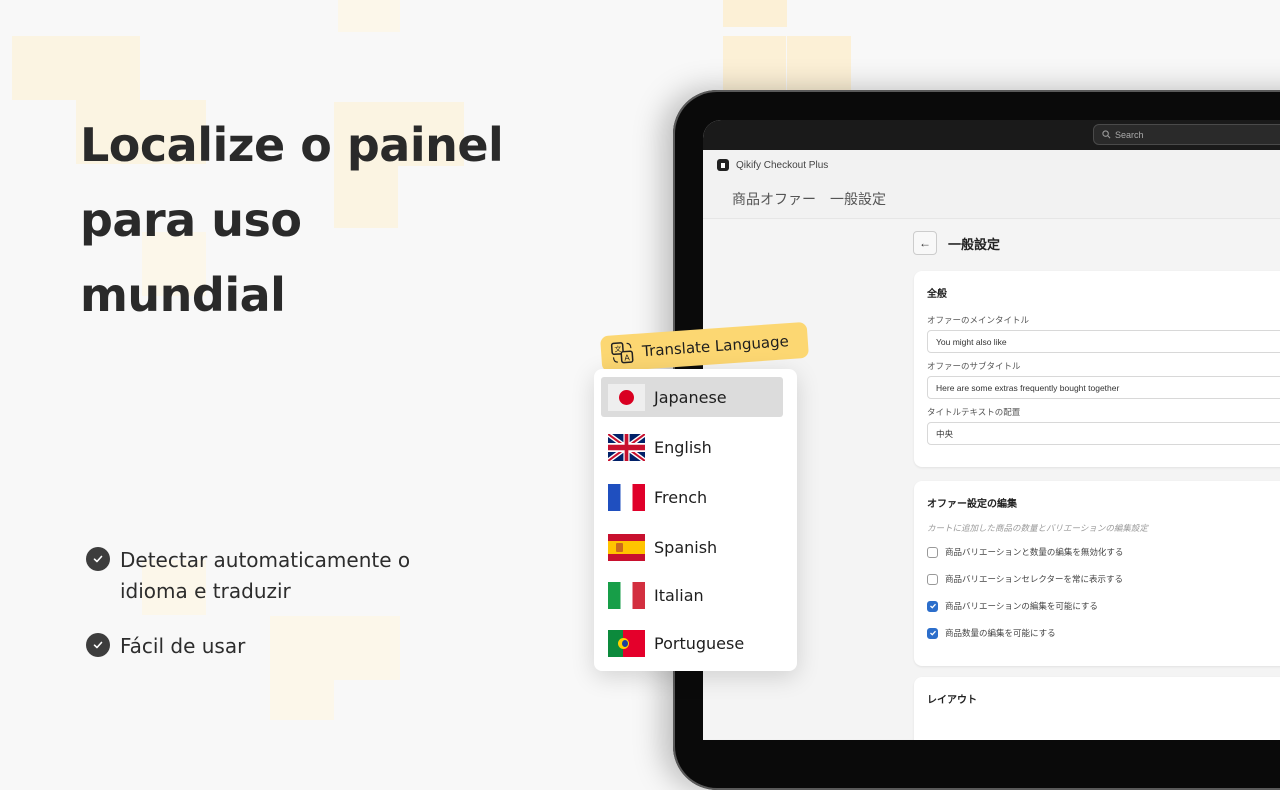 The image size is (1280, 790). Describe the element at coordinates (292, 145) in the screenshot. I see `hero-title-line: Localize o painel` at that location.